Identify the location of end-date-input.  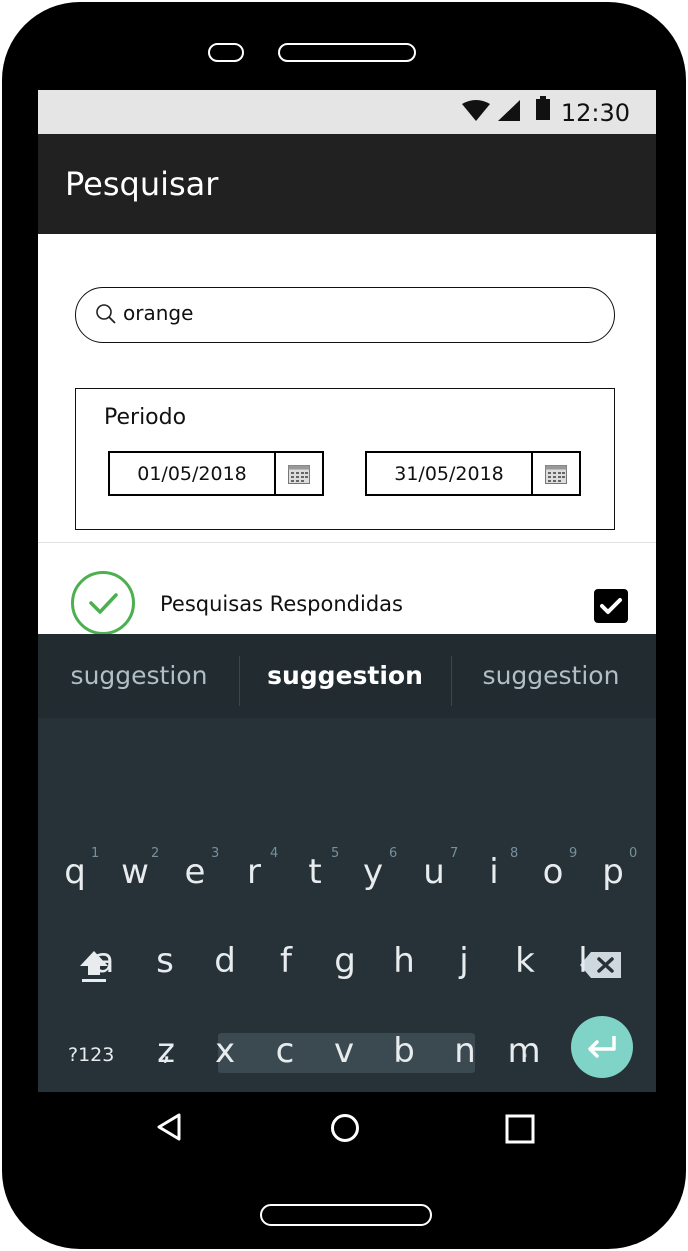
(450, 473).